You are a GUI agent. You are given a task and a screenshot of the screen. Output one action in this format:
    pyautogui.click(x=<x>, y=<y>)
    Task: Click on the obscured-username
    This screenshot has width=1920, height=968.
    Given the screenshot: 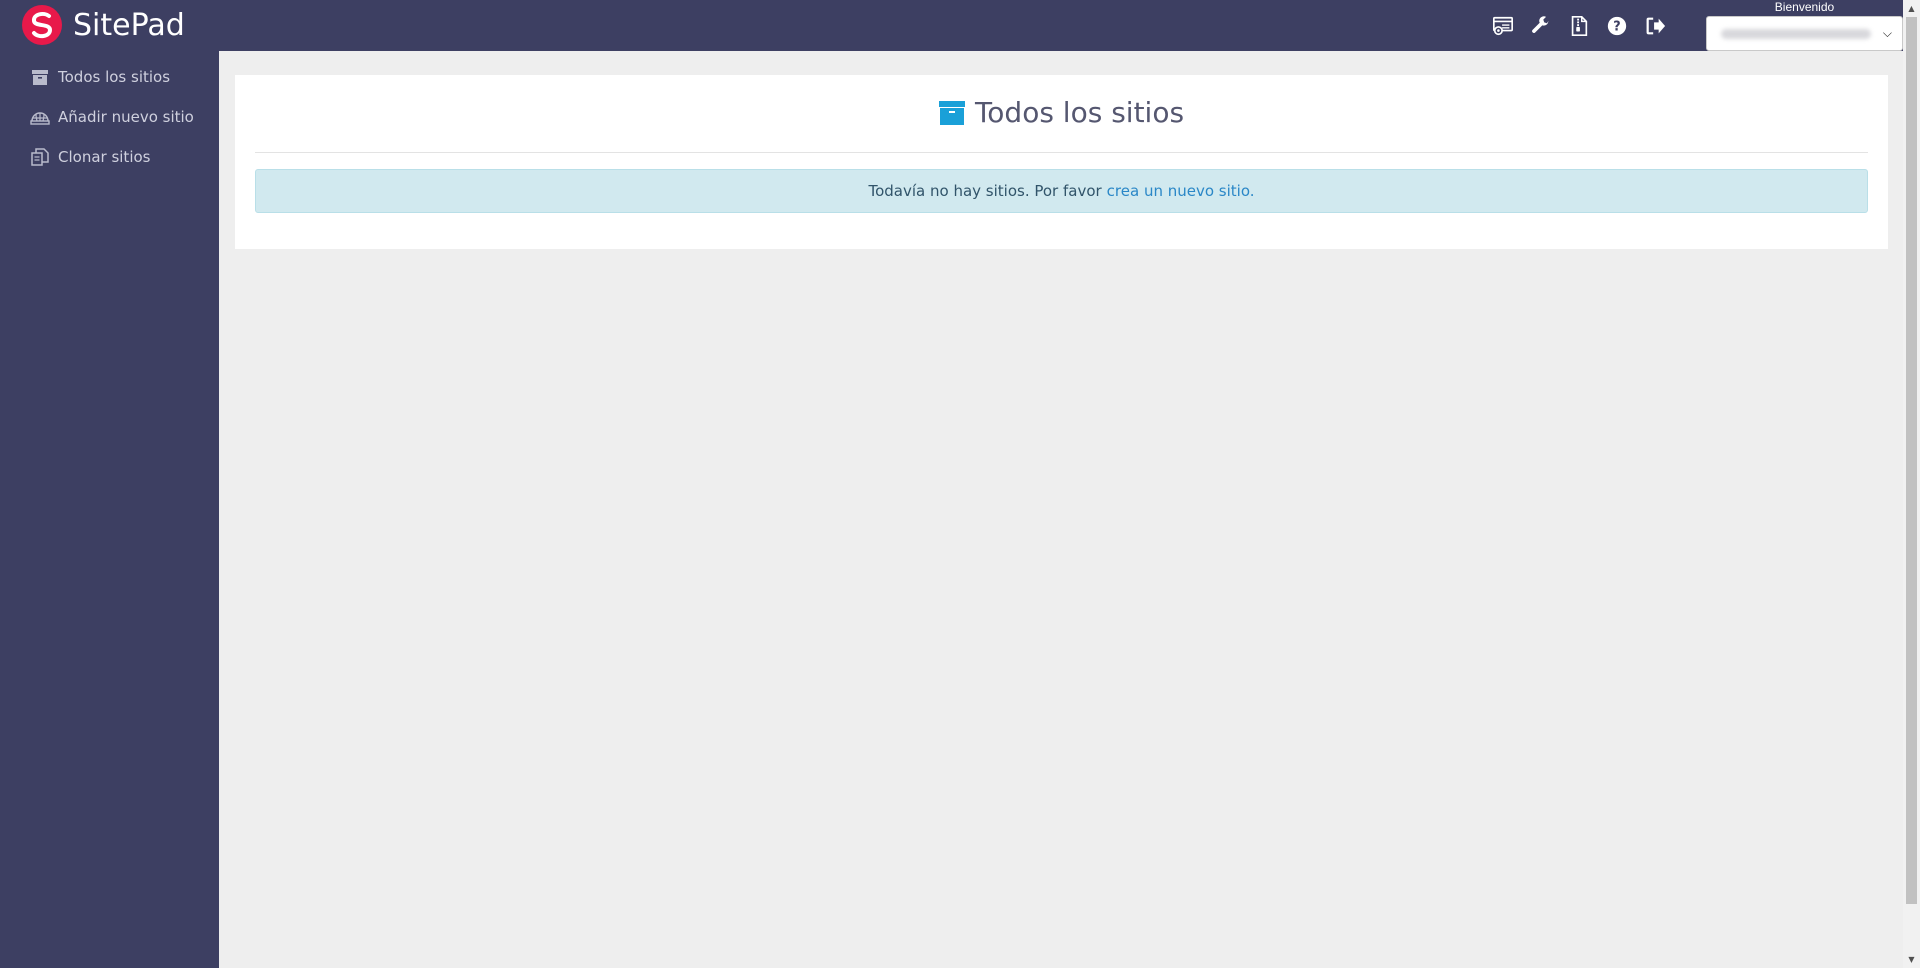 What is the action you would take?
    pyautogui.click(x=1796, y=33)
    